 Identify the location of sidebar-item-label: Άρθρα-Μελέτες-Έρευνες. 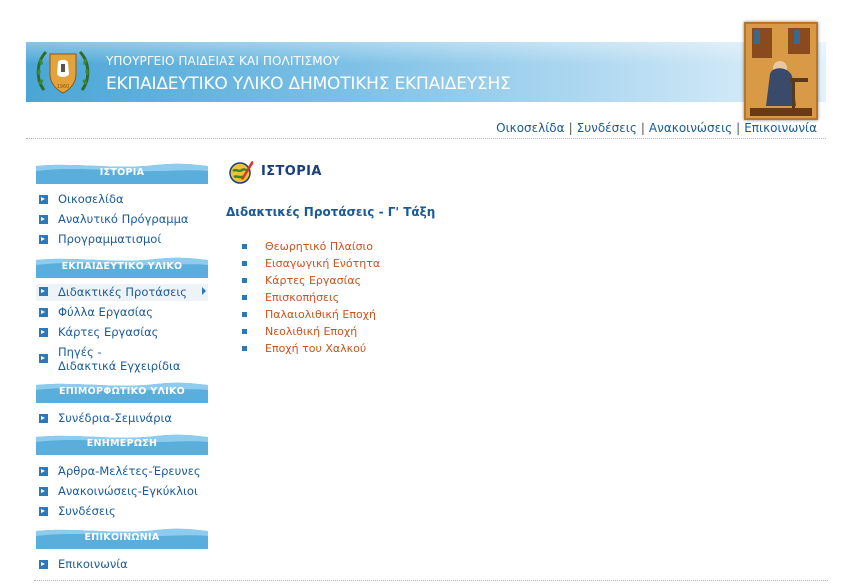
(129, 471).